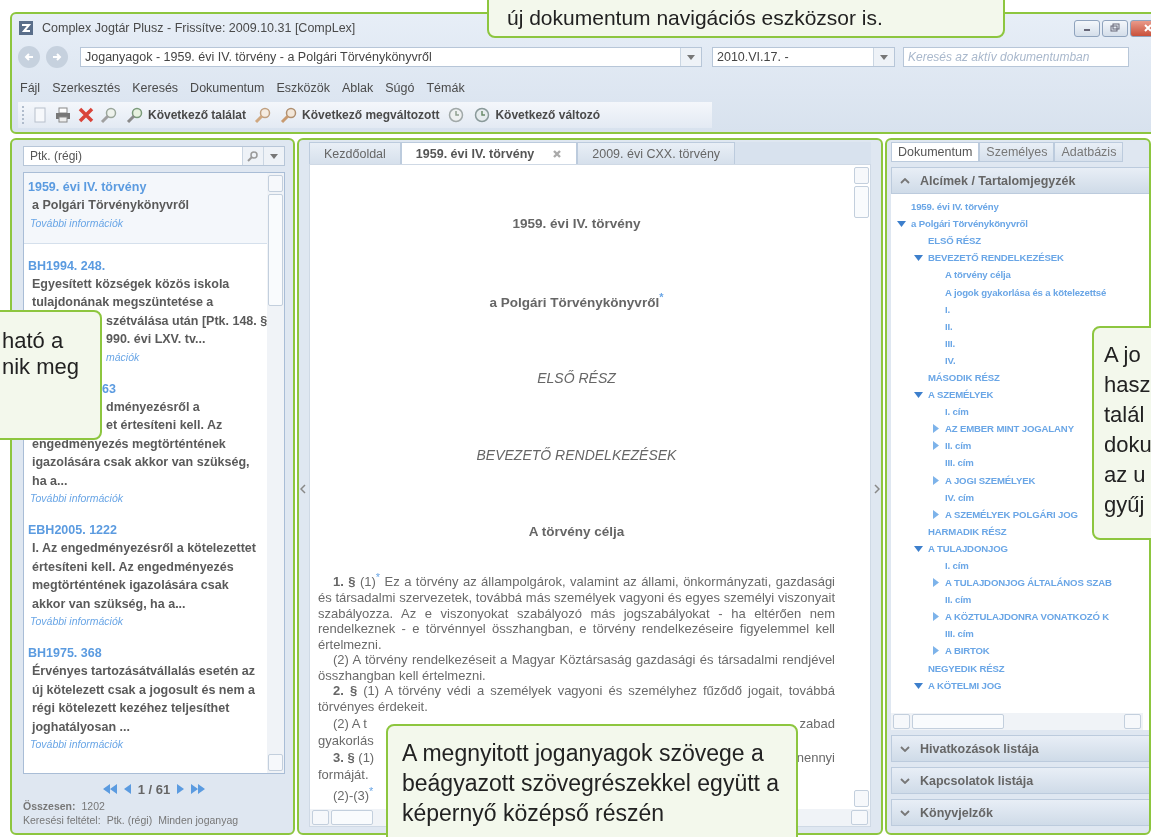 The height and width of the screenshot is (837, 1151). I want to click on tree-item: A SZEMÉLYEK, so click(961, 395).